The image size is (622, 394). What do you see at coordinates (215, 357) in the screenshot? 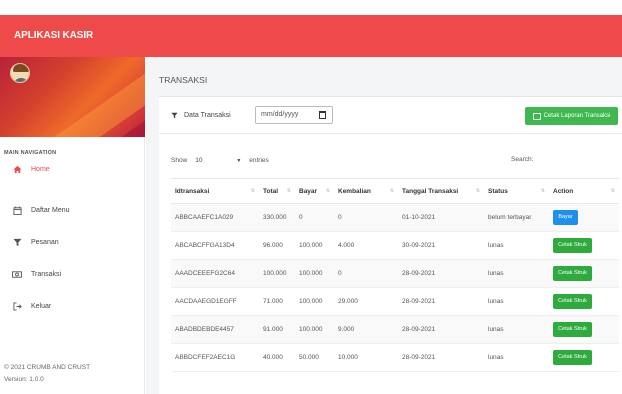
I see `cell-id: ABBDCFEF2AEC1G` at bounding box center [215, 357].